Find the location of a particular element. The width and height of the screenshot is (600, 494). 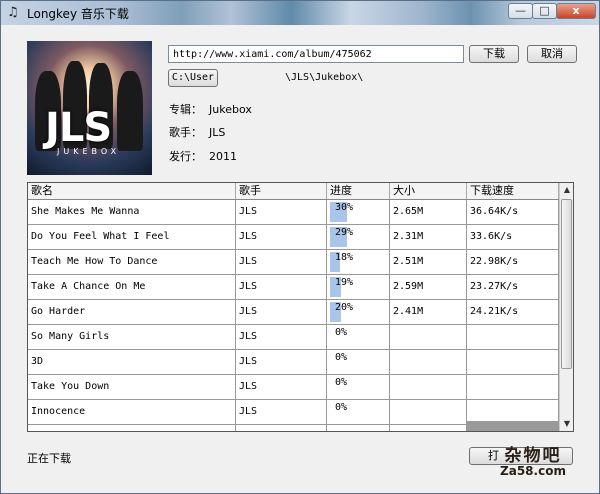

artist-label: 歌手： is located at coordinates (185, 132).